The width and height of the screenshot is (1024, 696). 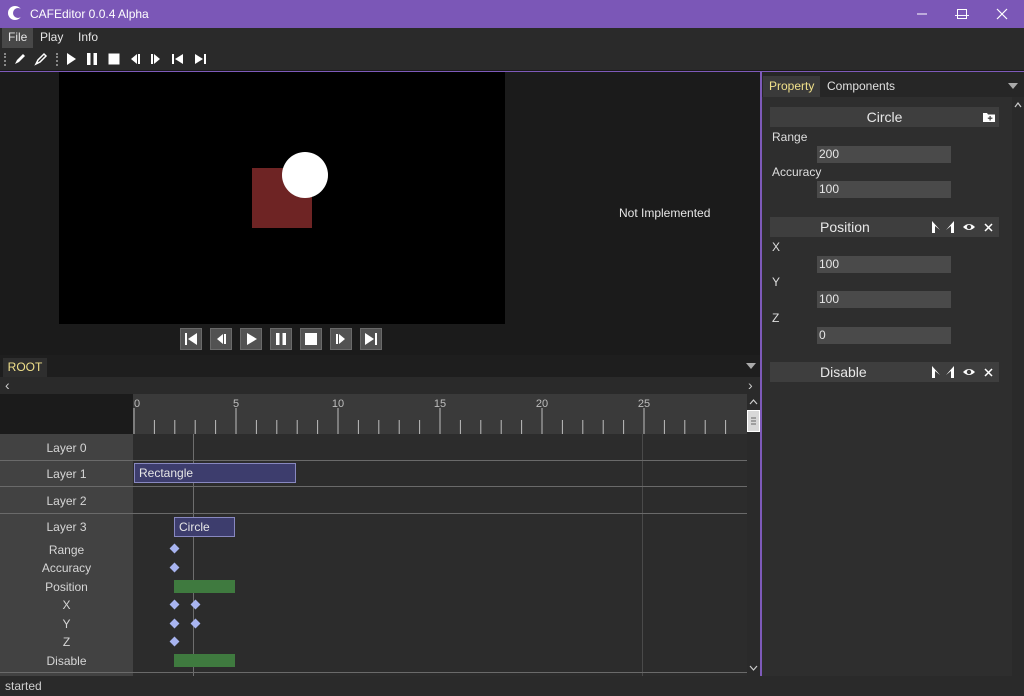 I want to click on not-implemented-label: Not Implemented, so click(x=665, y=213).